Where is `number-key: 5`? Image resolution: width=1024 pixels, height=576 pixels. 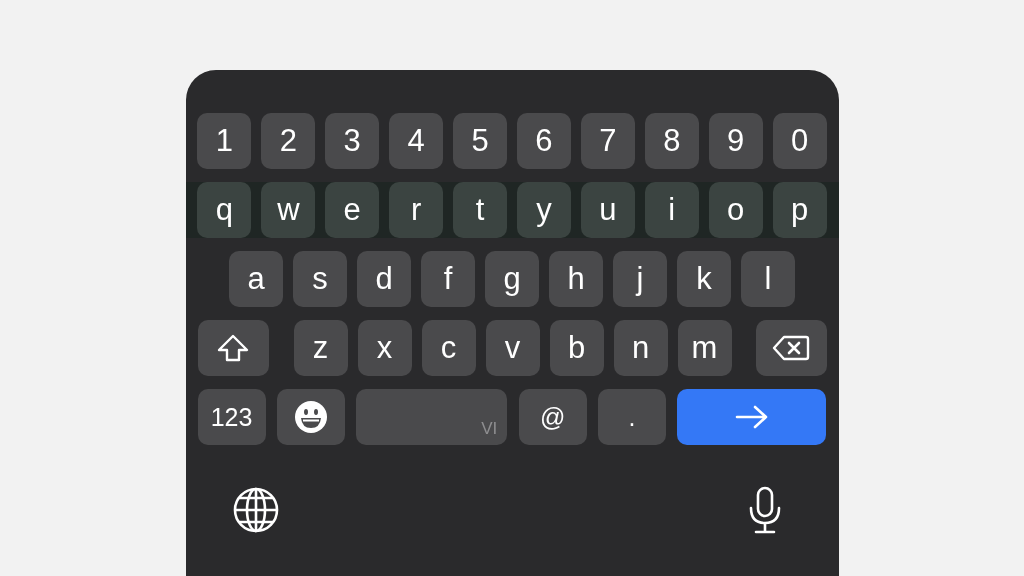
number-key: 5 is located at coordinates (480, 141).